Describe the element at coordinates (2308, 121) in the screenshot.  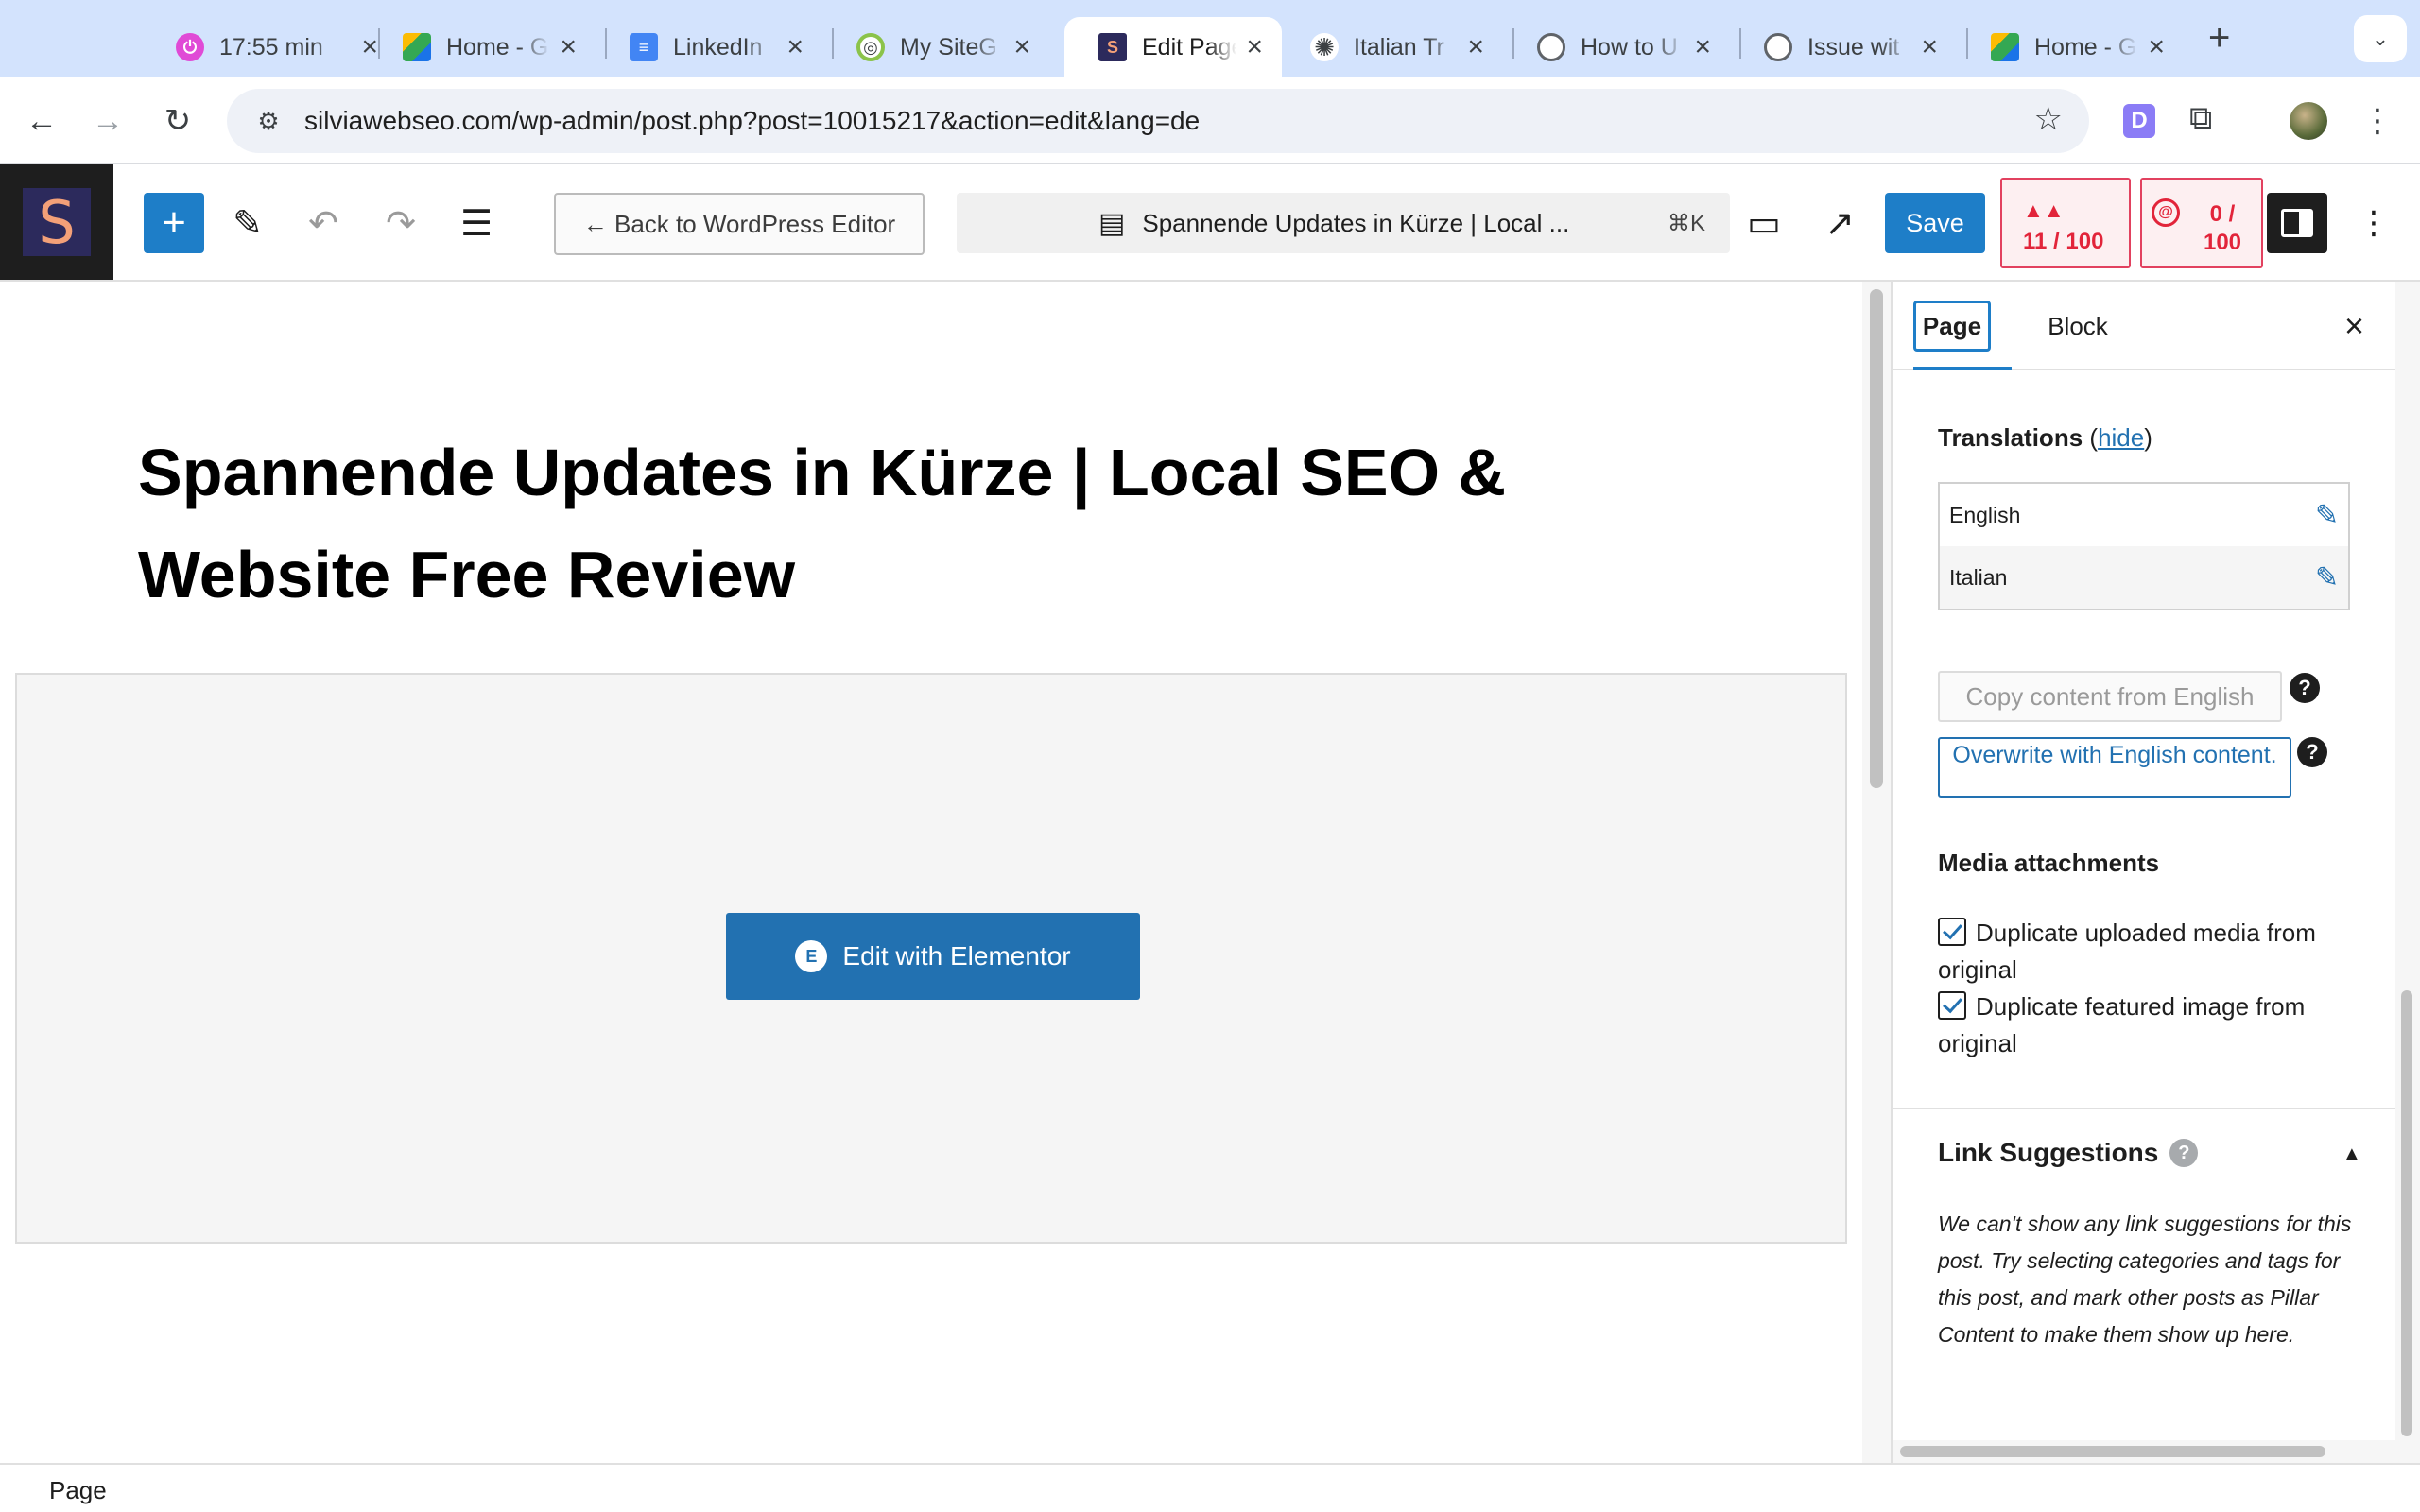
I see `profile-avatar` at that location.